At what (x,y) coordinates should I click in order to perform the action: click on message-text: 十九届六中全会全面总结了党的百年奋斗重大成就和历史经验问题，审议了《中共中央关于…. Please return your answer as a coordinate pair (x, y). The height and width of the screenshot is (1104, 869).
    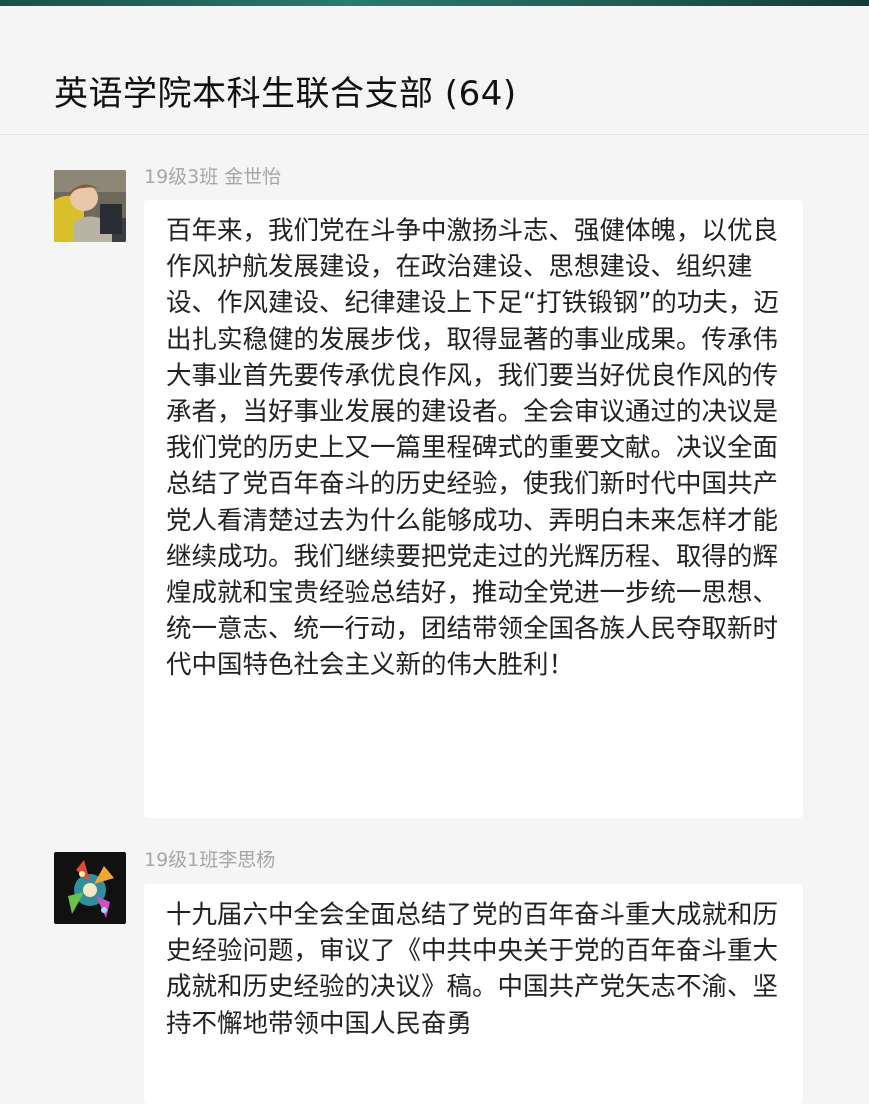
    Looking at the image, I should click on (472, 969).